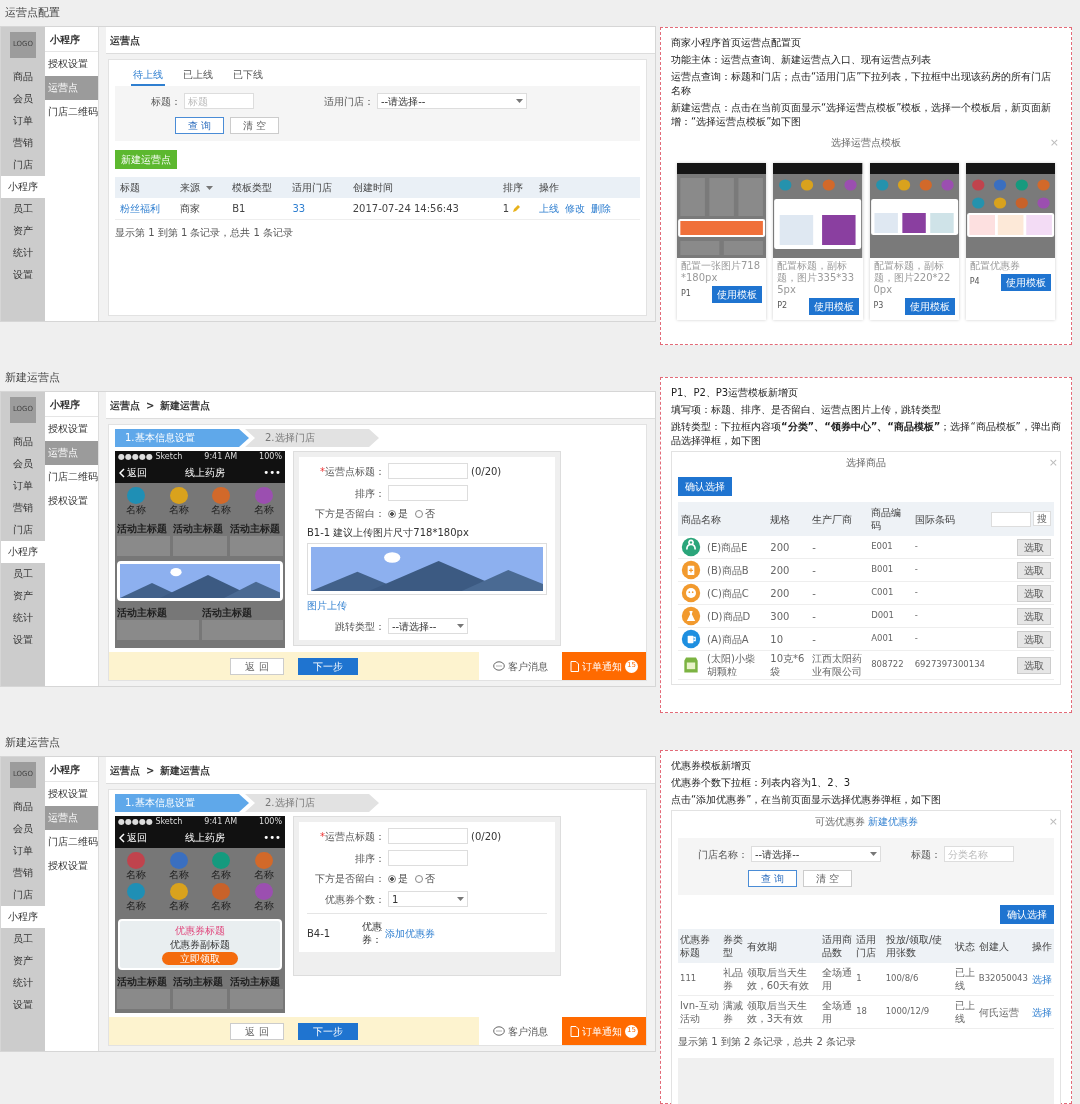 This screenshot has width=1080, height=1104. I want to click on activity-title: 活动主标题, so click(142, 981).